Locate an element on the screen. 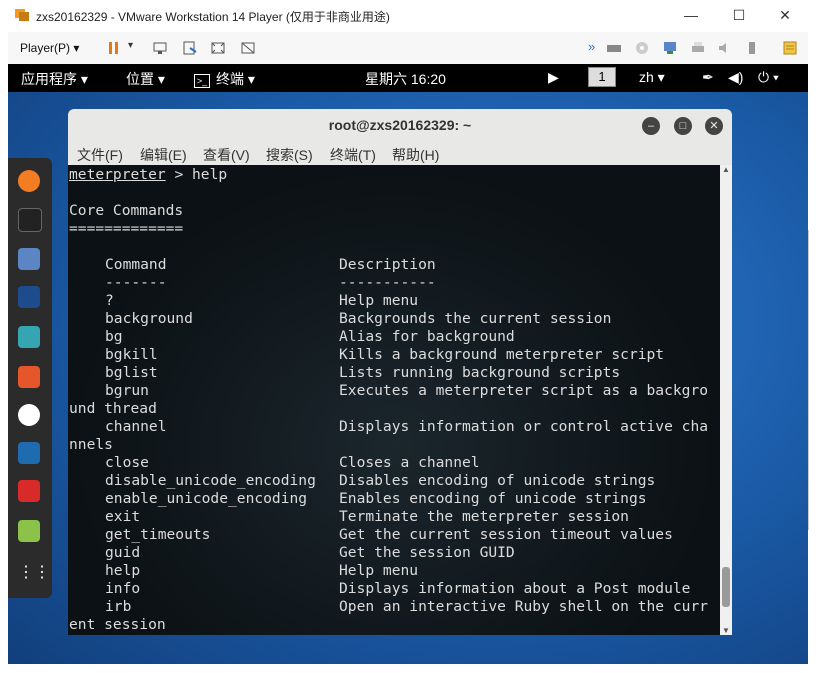  beef-icon is located at coordinates (29, 453).